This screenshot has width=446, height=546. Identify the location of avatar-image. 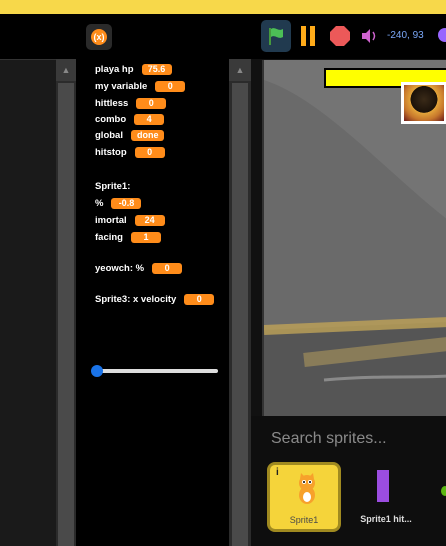
(424, 103).